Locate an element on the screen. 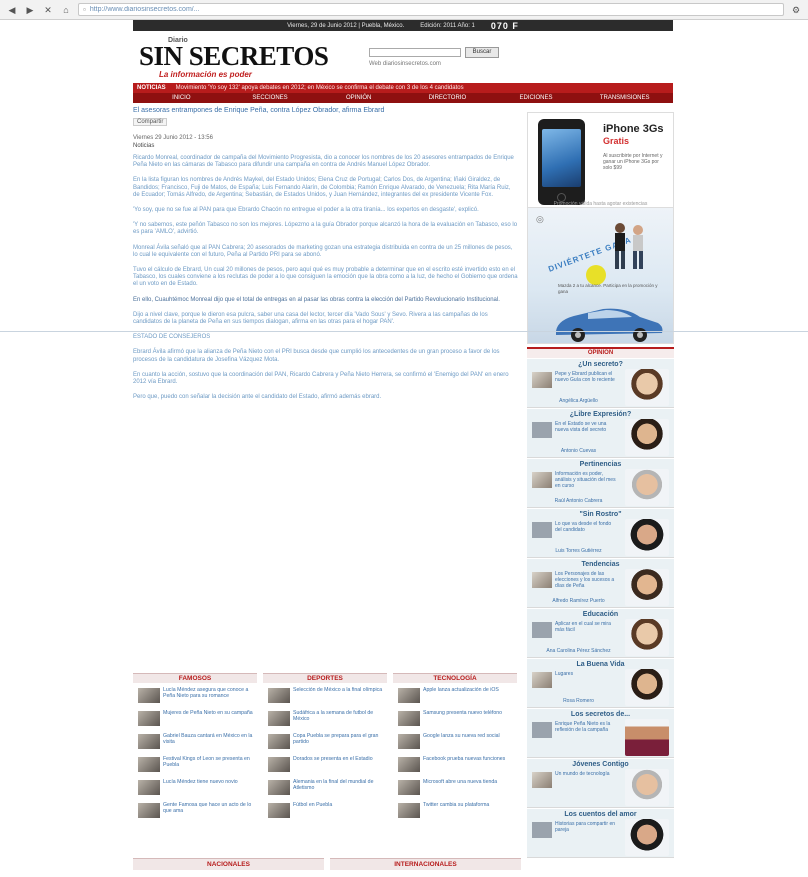 This screenshot has height=877, width=808. section-header: TECNOLOGÍA is located at coordinates (455, 678).